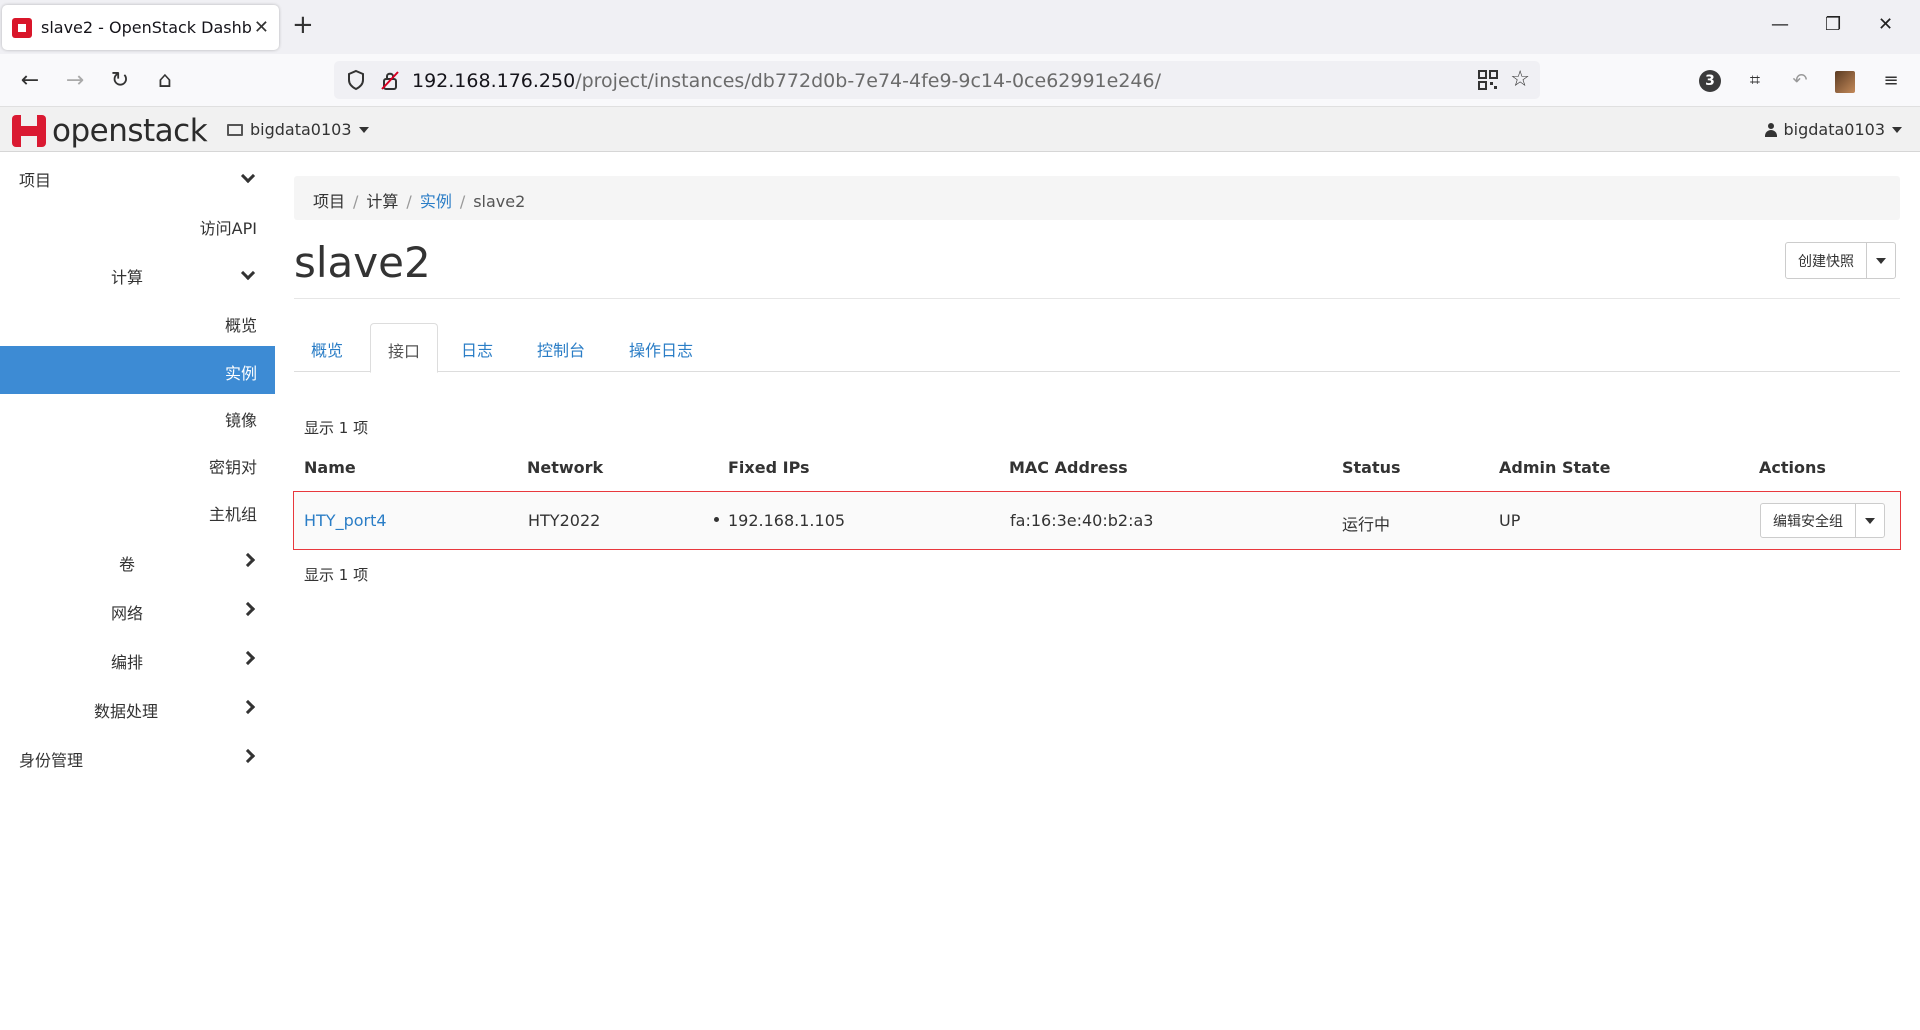 The width and height of the screenshot is (1920, 1030). Describe the element at coordinates (1826, 260) in the screenshot. I see `create-snapshot-button: 创建快照` at that location.